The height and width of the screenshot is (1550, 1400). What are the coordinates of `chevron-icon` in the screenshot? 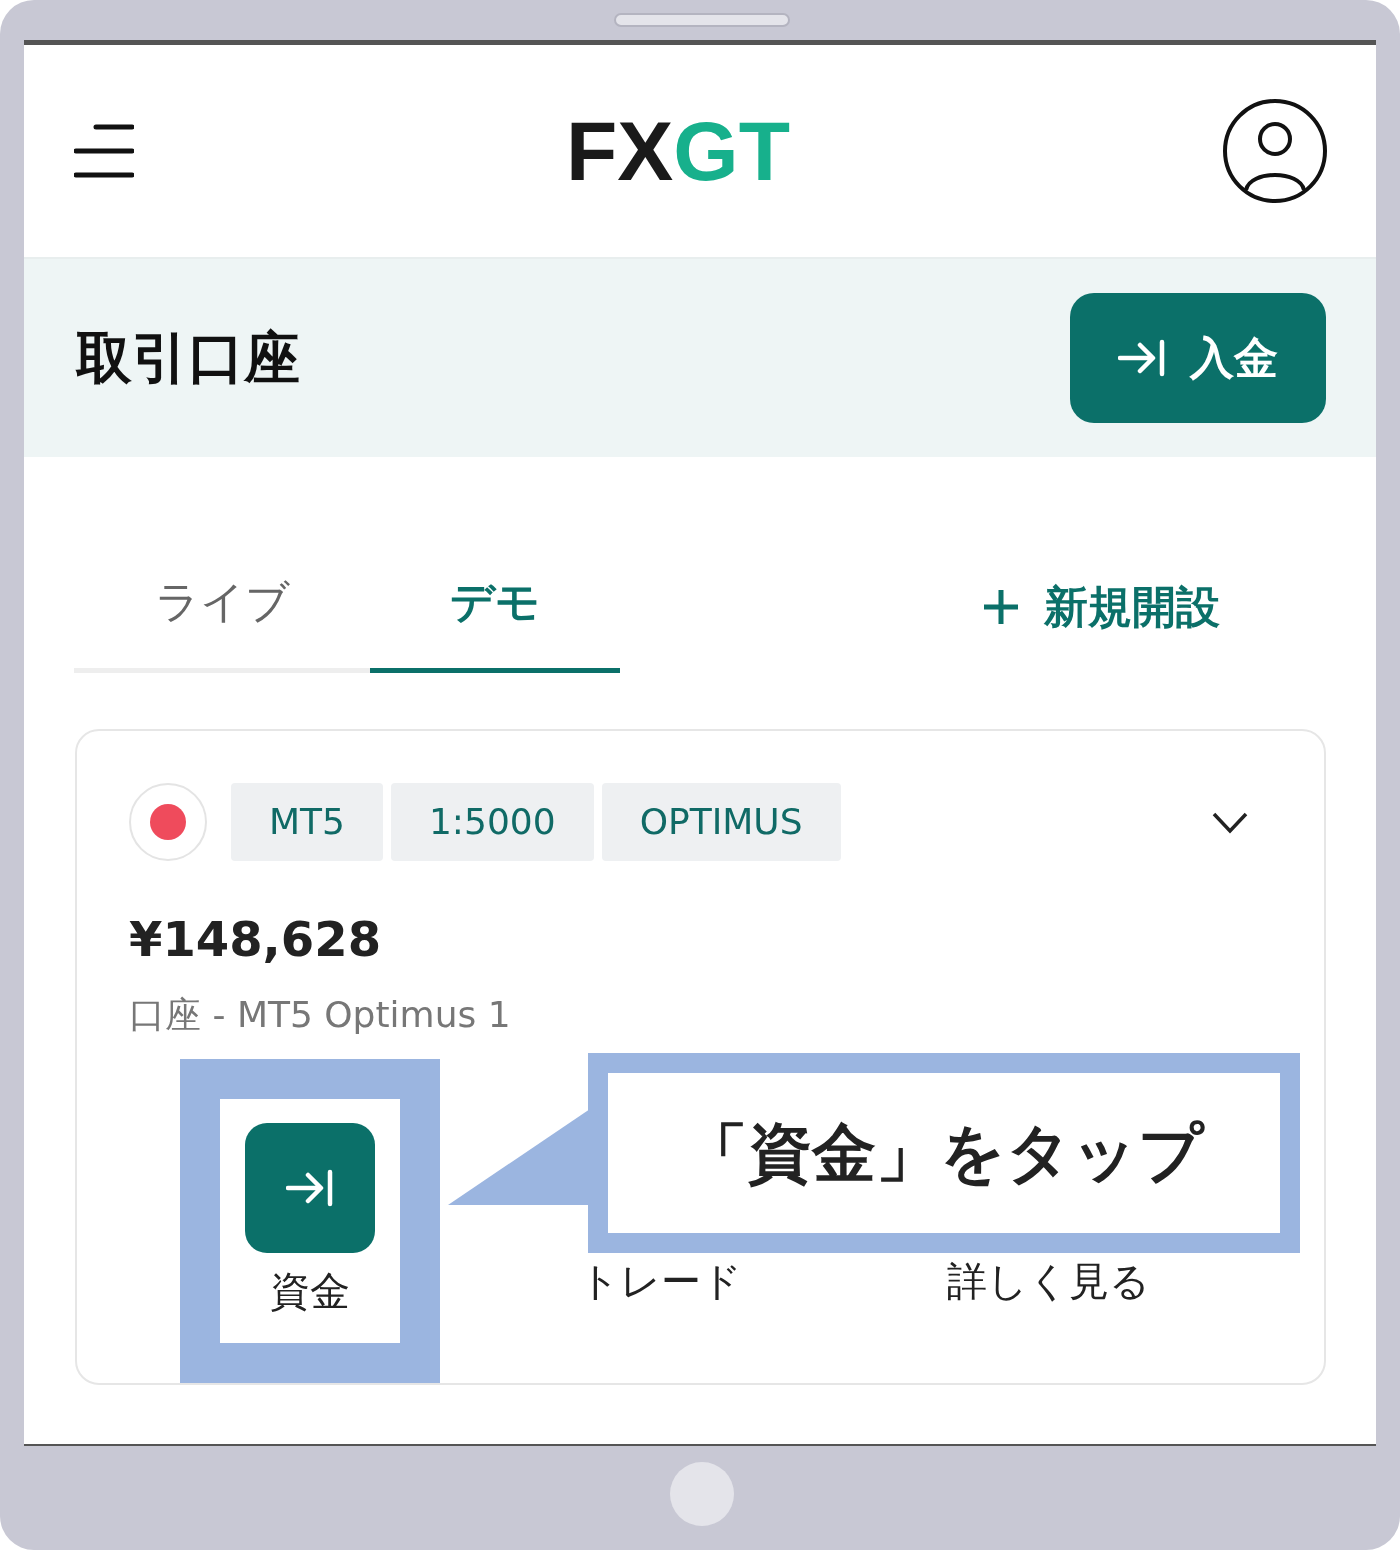 It's located at (1230, 822).